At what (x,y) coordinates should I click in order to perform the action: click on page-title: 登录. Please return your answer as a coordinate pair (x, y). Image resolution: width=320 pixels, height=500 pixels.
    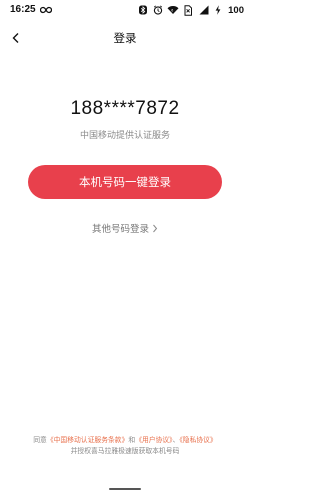
    Looking at the image, I should click on (125, 39).